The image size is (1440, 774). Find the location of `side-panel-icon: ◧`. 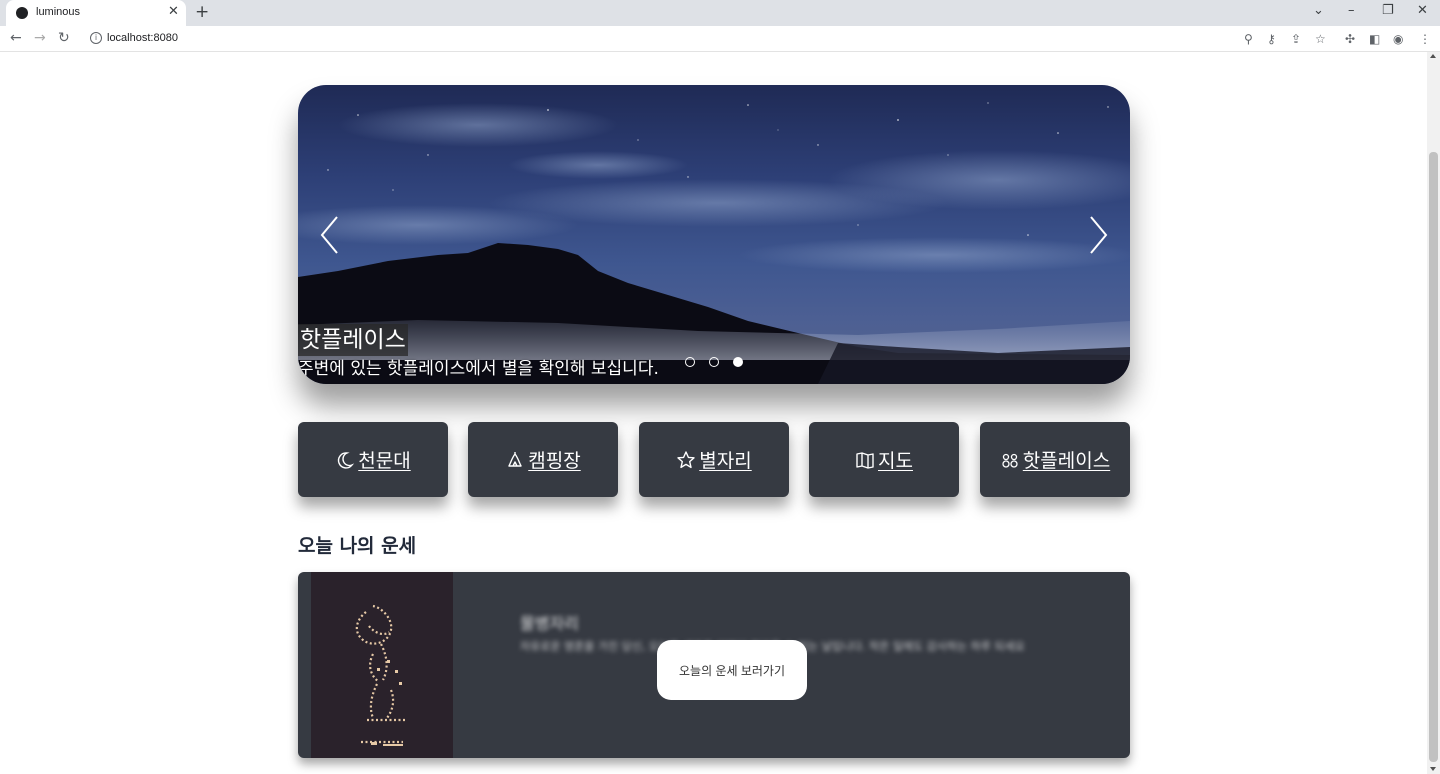

side-panel-icon: ◧ is located at coordinates (1374, 39).